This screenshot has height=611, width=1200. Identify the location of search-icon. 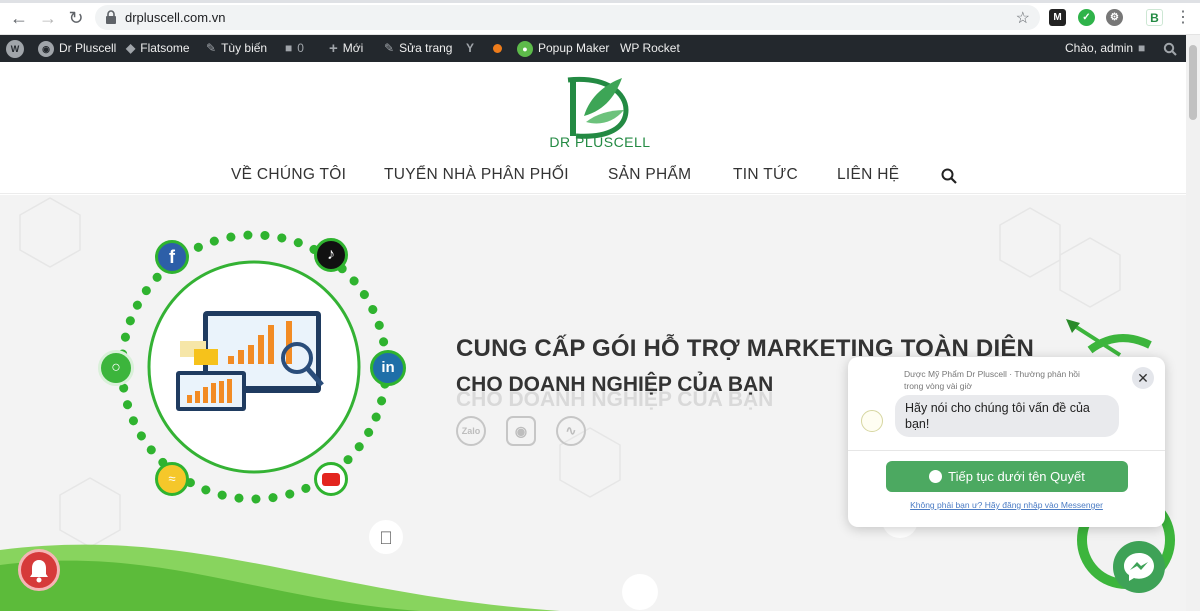
(949, 176).